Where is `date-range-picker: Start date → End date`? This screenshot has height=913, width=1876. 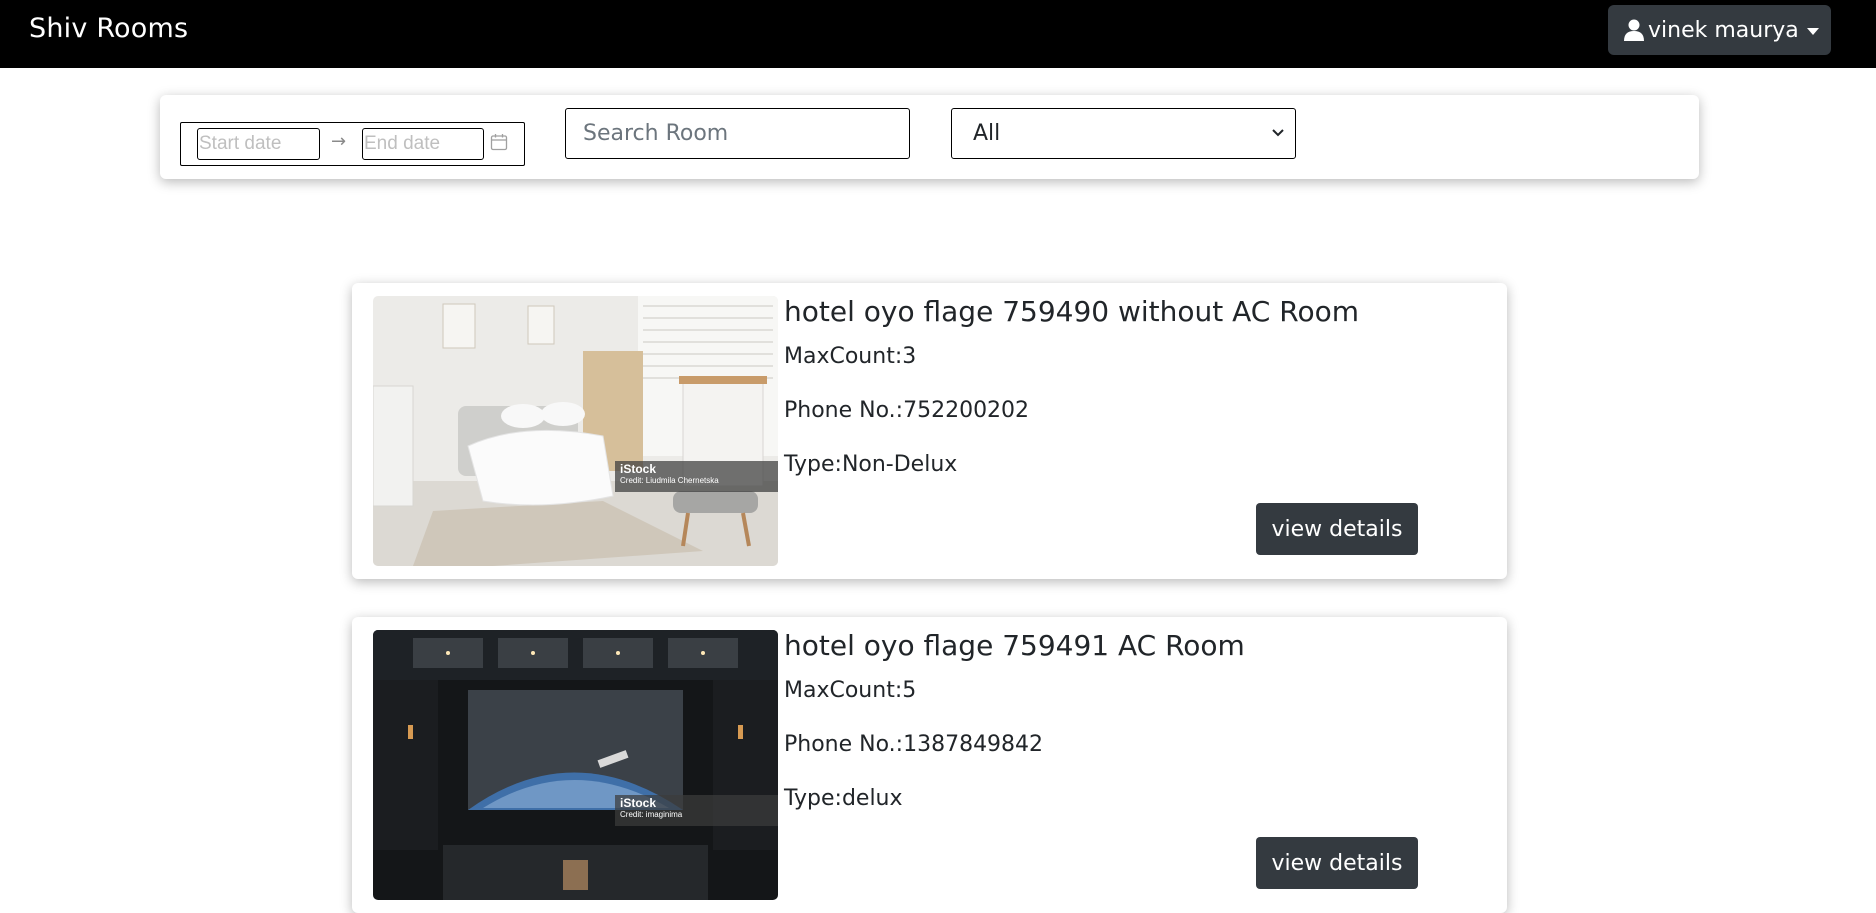
date-range-picker: Start date → End date is located at coordinates (352, 144).